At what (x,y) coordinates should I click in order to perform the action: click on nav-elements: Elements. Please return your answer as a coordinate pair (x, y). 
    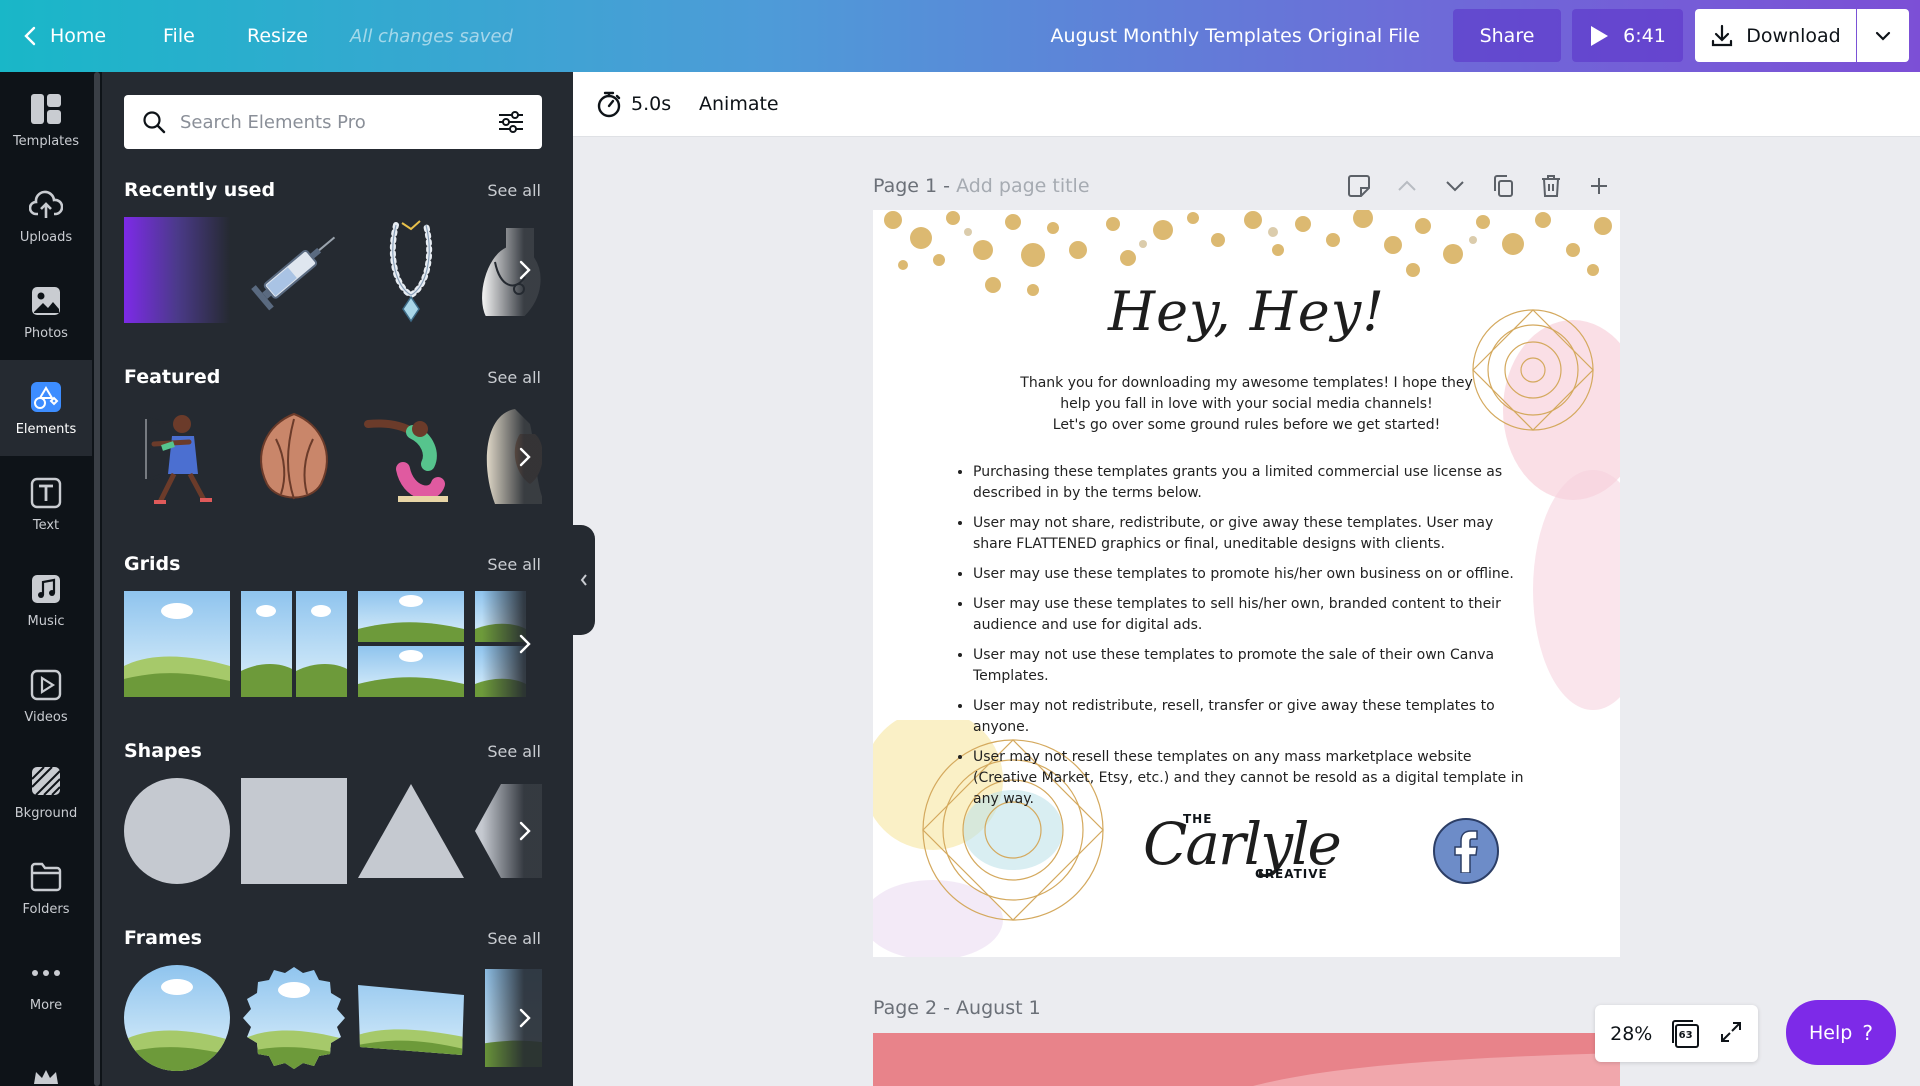
    Looking at the image, I should click on (46, 408).